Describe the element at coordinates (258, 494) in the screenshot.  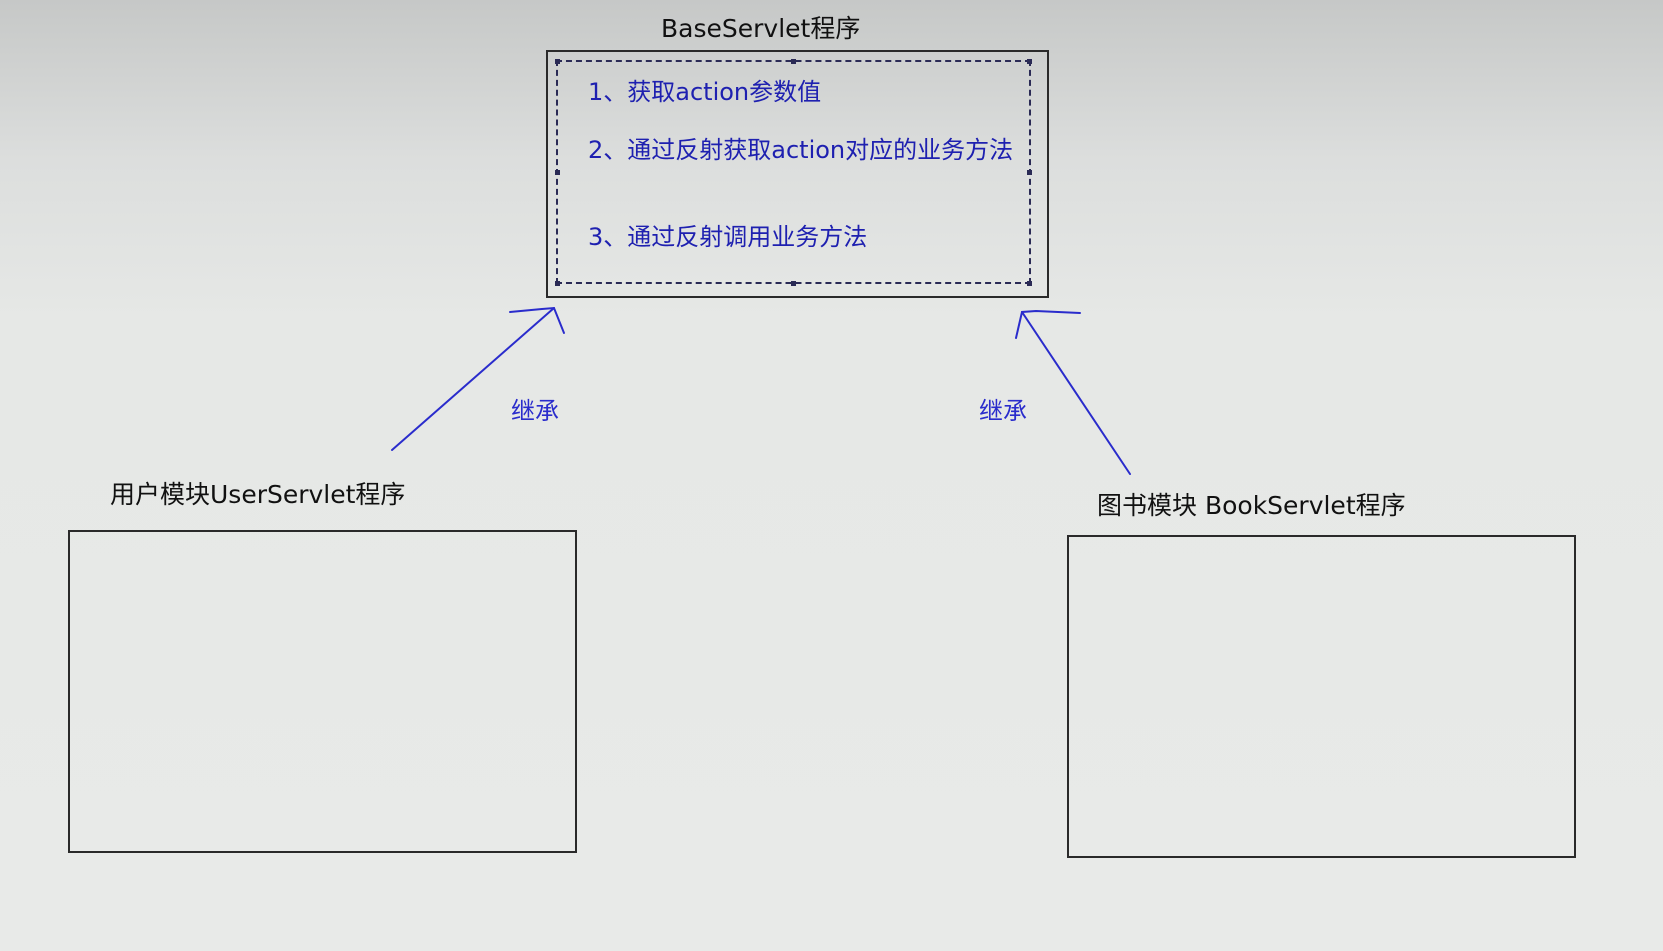
I see `user-servlet-title: 用户模块UserServlet程序` at that location.